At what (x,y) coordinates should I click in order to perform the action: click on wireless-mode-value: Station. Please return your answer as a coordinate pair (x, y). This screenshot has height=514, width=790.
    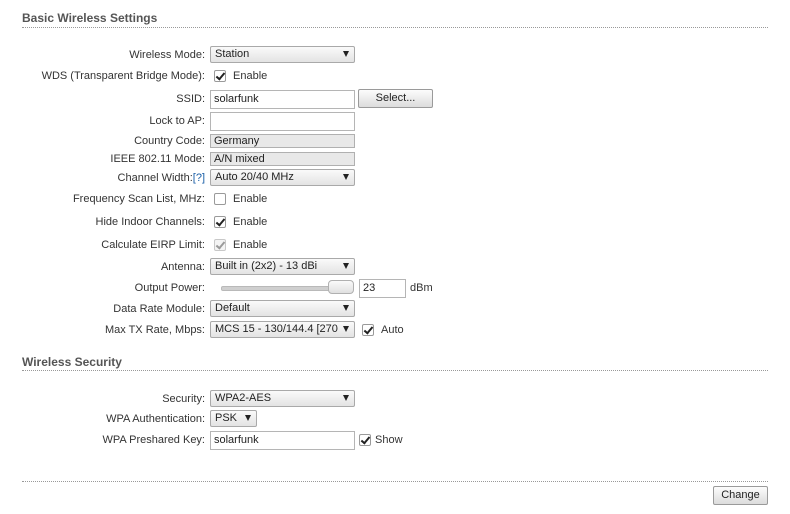
    Looking at the image, I should click on (232, 54).